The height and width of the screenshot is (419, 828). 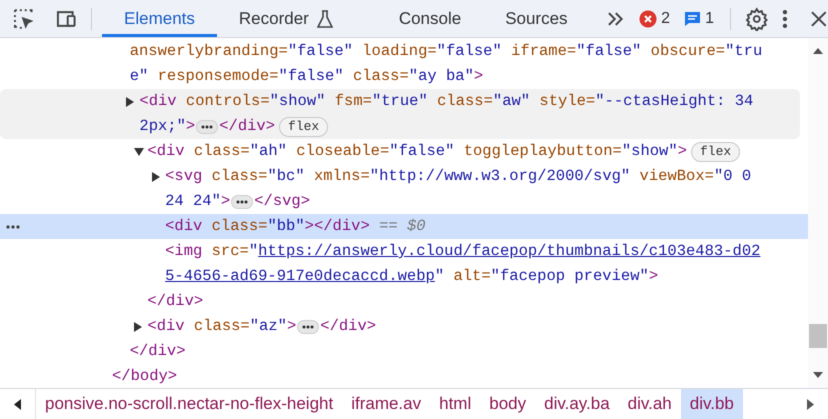 I want to click on select-element-icon, so click(x=24, y=18).